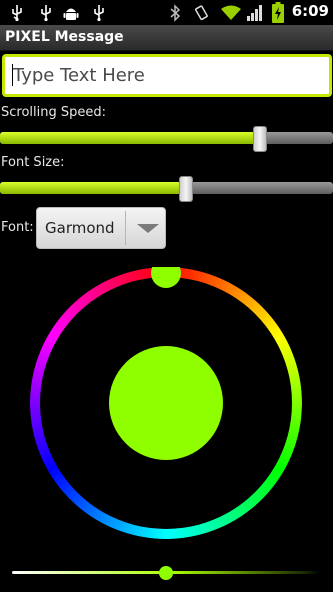 The height and width of the screenshot is (592, 333). What do you see at coordinates (12, 75) in the screenshot?
I see `text-caret` at bounding box center [12, 75].